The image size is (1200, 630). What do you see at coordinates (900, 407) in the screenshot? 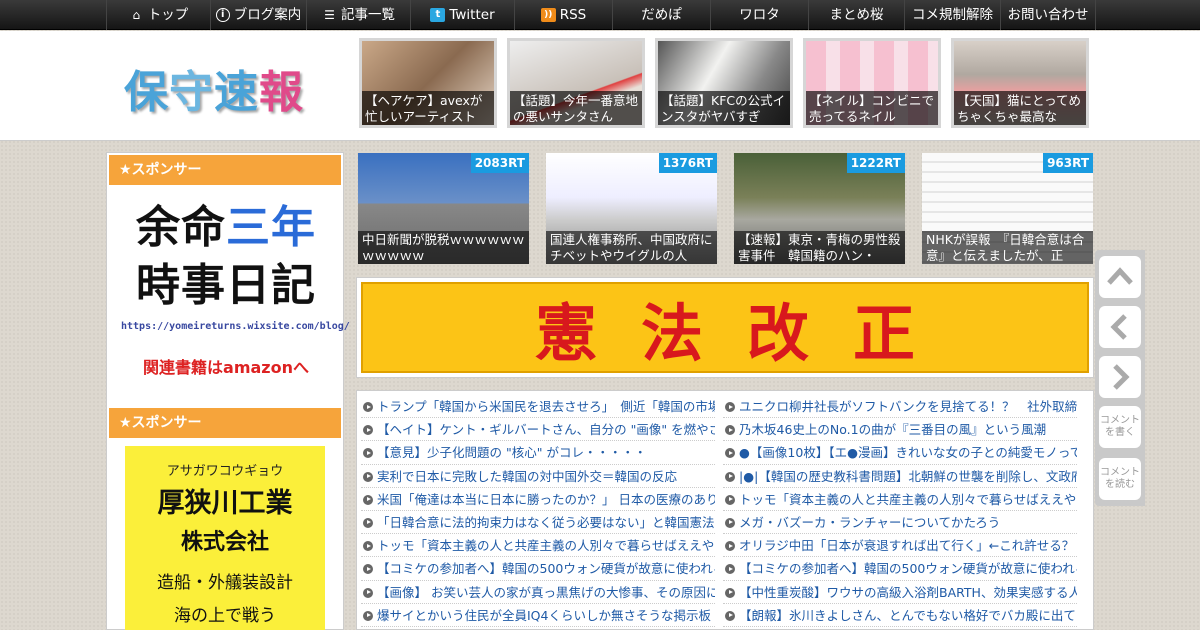
I see `article-link: ユニクロ柳井社長がソフトバンクを見捨てる！？ 社外取締役` at bounding box center [900, 407].